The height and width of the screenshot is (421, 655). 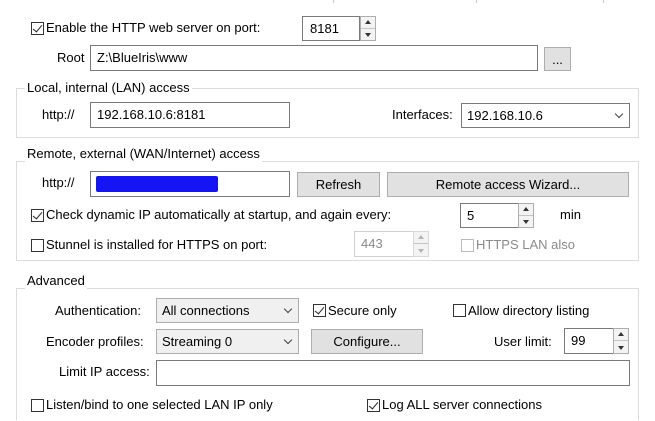 I want to click on lan-http-label: http://, so click(x=58, y=114).